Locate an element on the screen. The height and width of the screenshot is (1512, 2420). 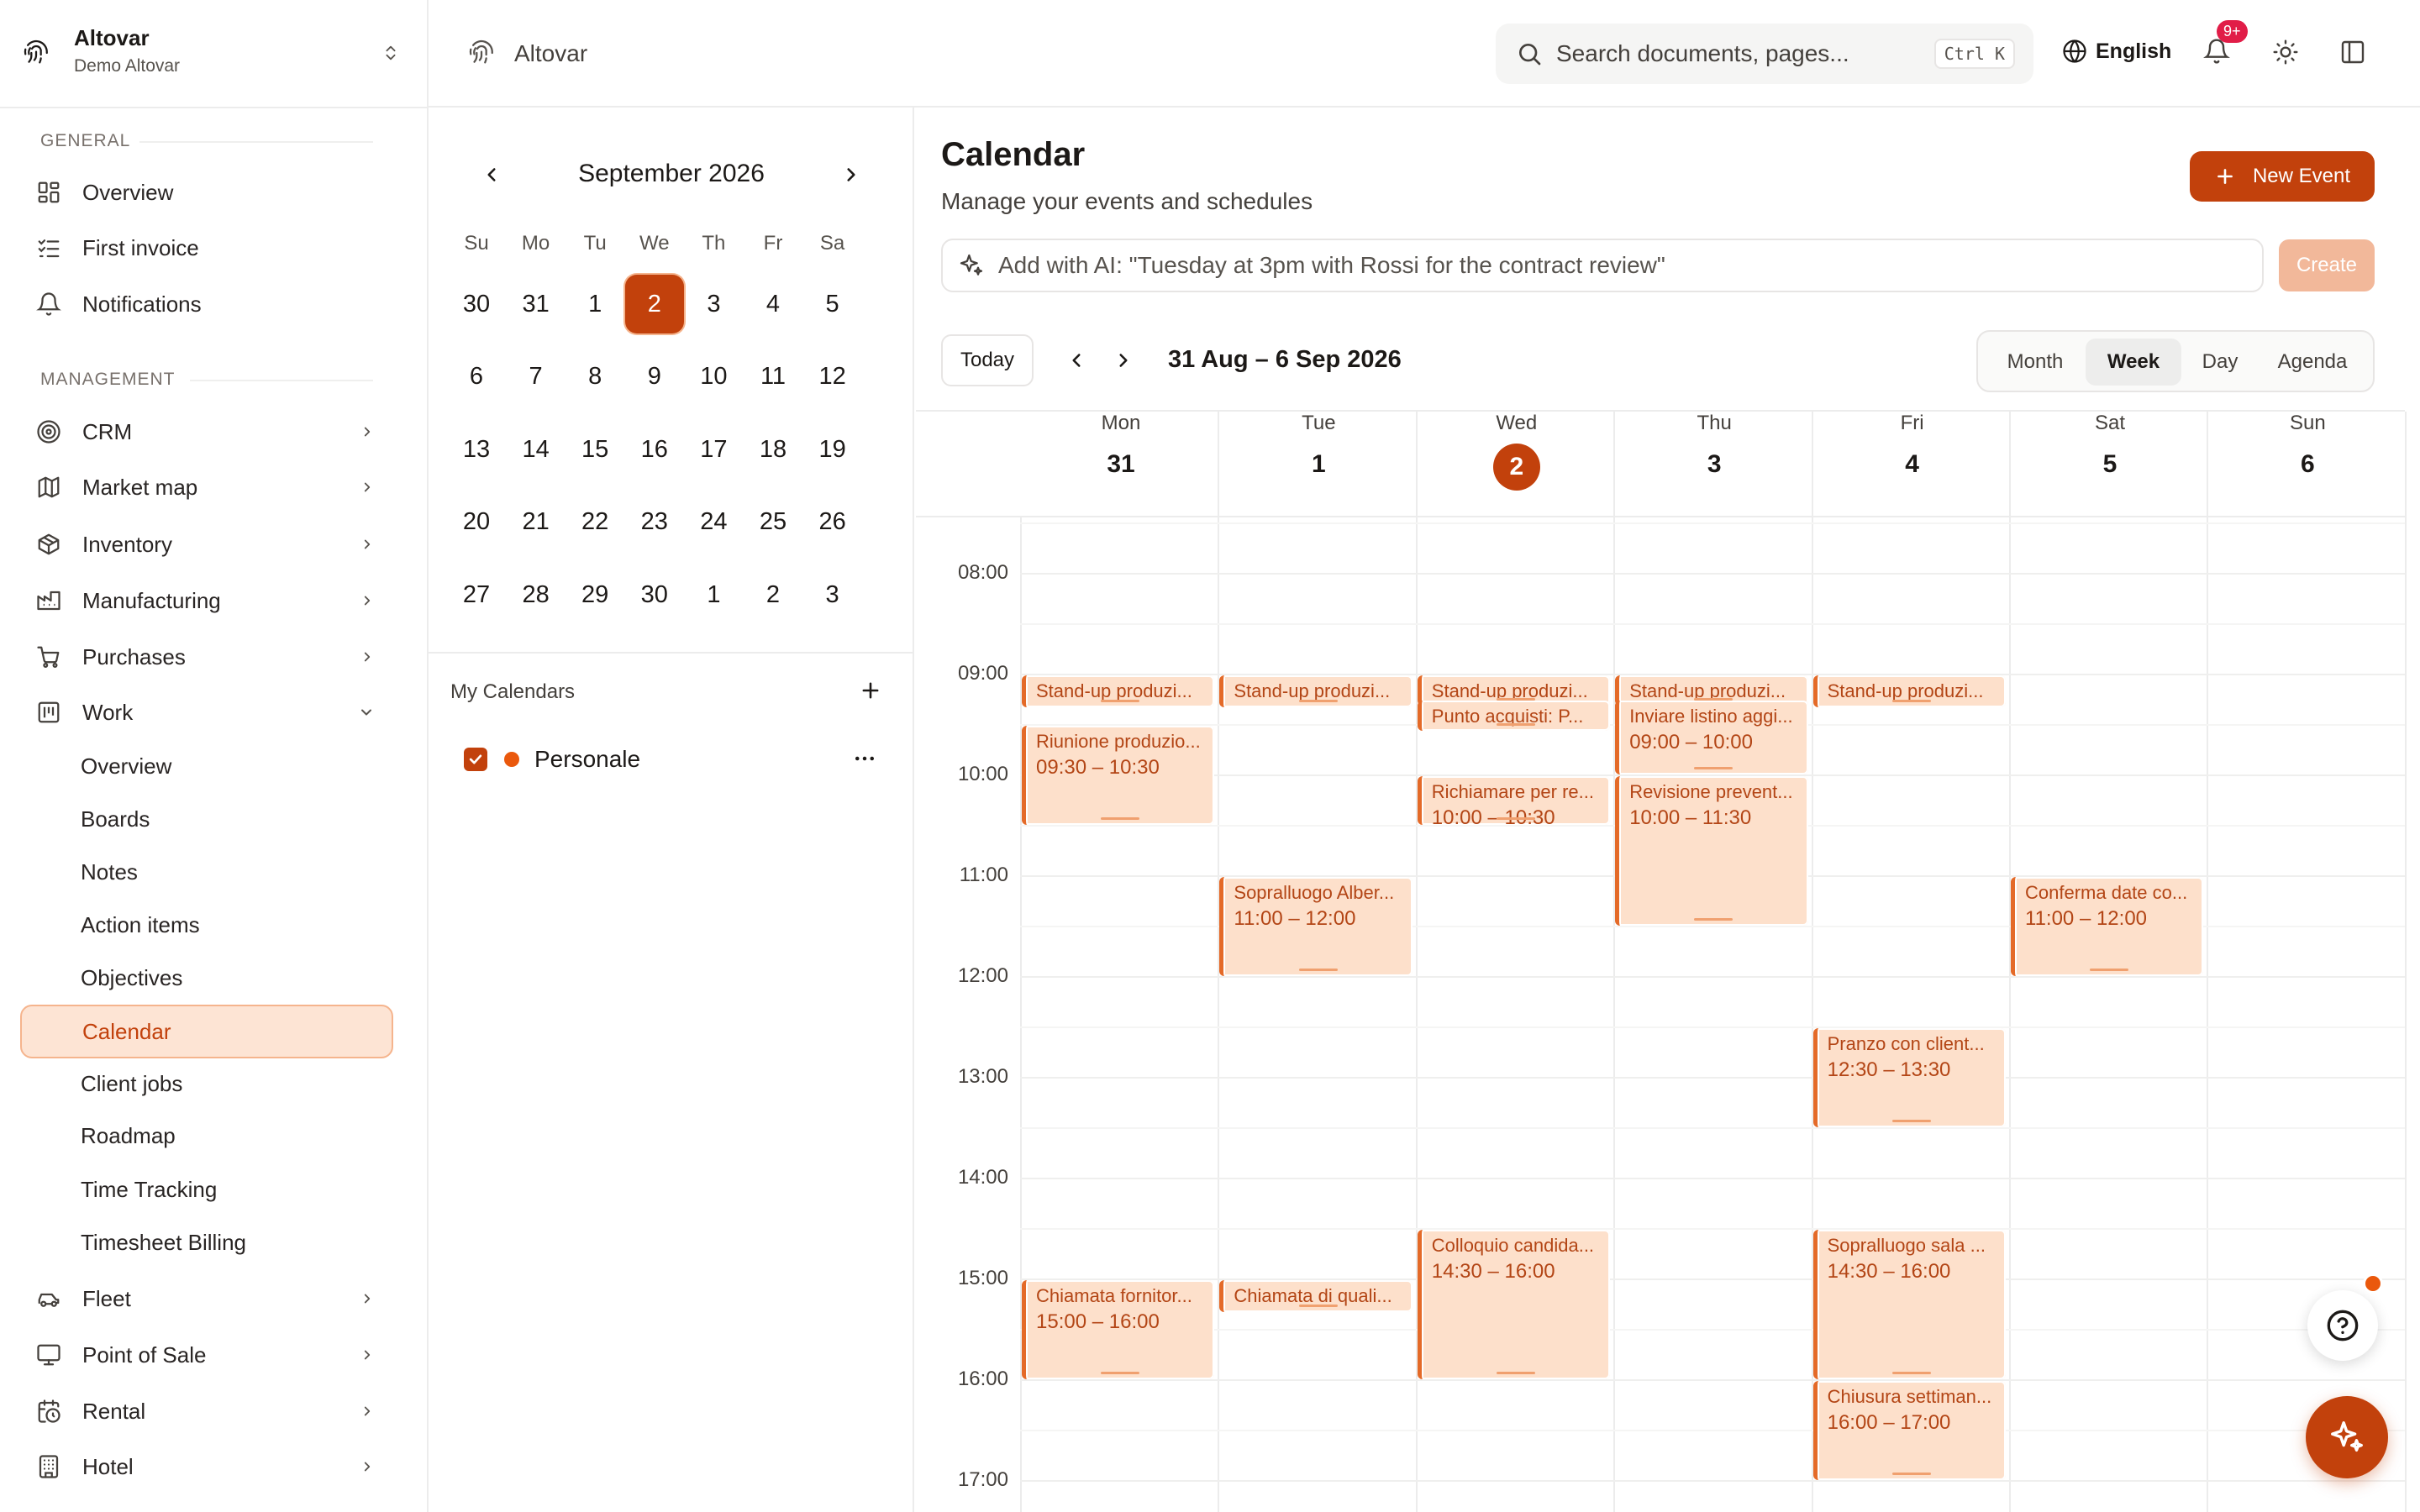
sidebar-item-point-of-sale: Point of Sale is located at coordinates (206, 1355).